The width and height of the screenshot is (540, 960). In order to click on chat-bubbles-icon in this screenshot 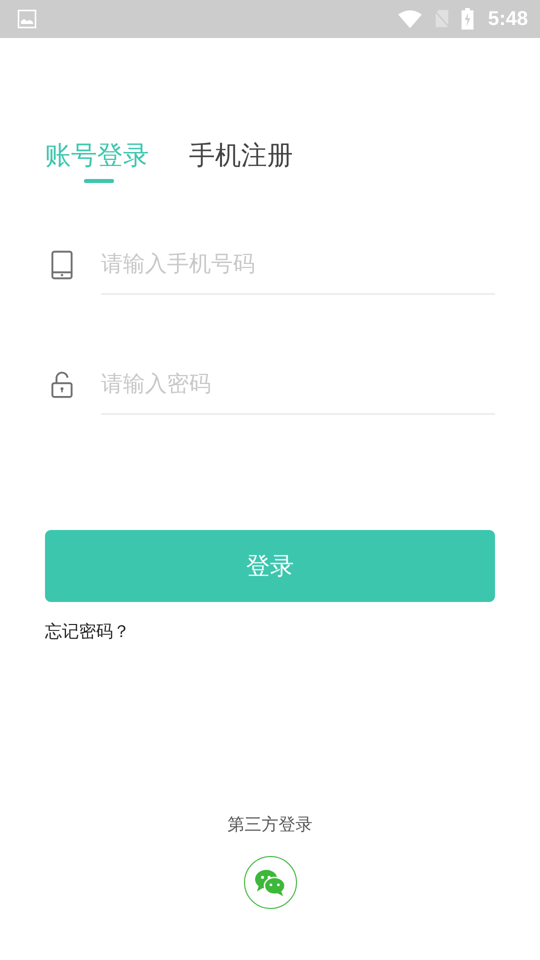, I will do `click(270, 882)`.